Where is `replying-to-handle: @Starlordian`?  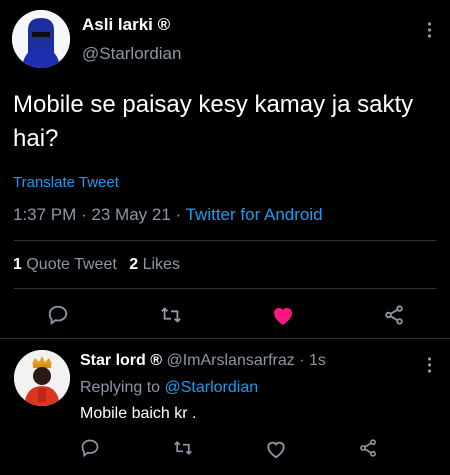 replying-to-handle: @Starlordian is located at coordinates (212, 387).